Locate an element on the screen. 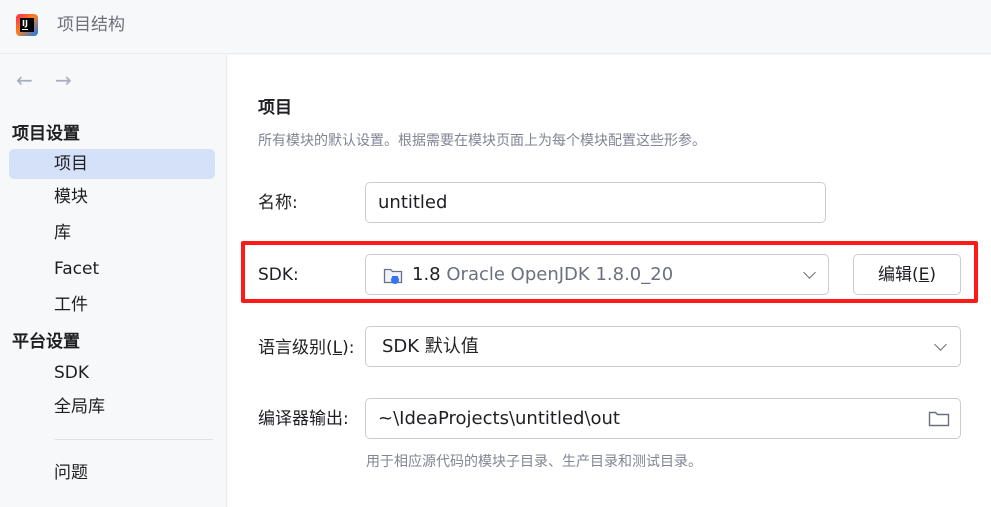 The image size is (991, 507). edit-button-label-suffix: ) is located at coordinates (933, 275).